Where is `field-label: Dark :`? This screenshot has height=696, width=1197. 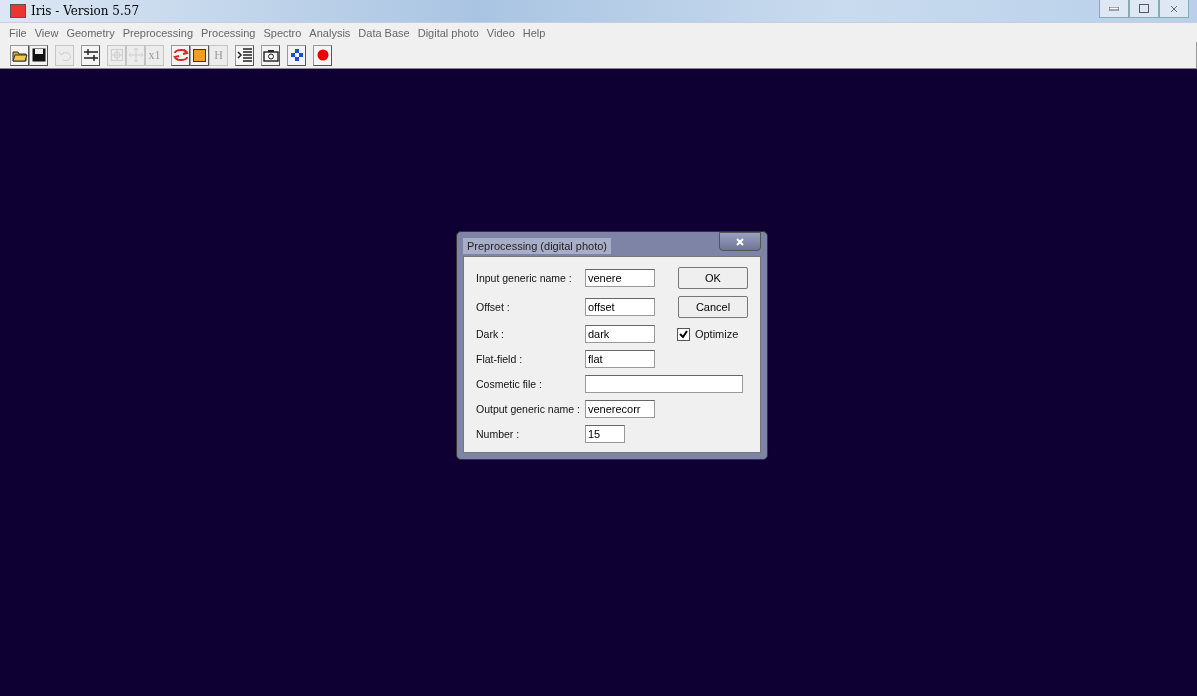
field-label: Dark : is located at coordinates (490, 334).